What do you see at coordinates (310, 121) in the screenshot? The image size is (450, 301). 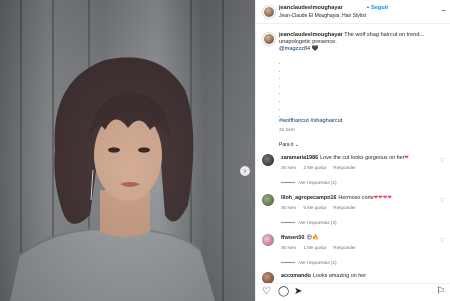 I see `caption-hashtags: #wolfhaircut #shaghaircut` at bounding box center [310, 121].